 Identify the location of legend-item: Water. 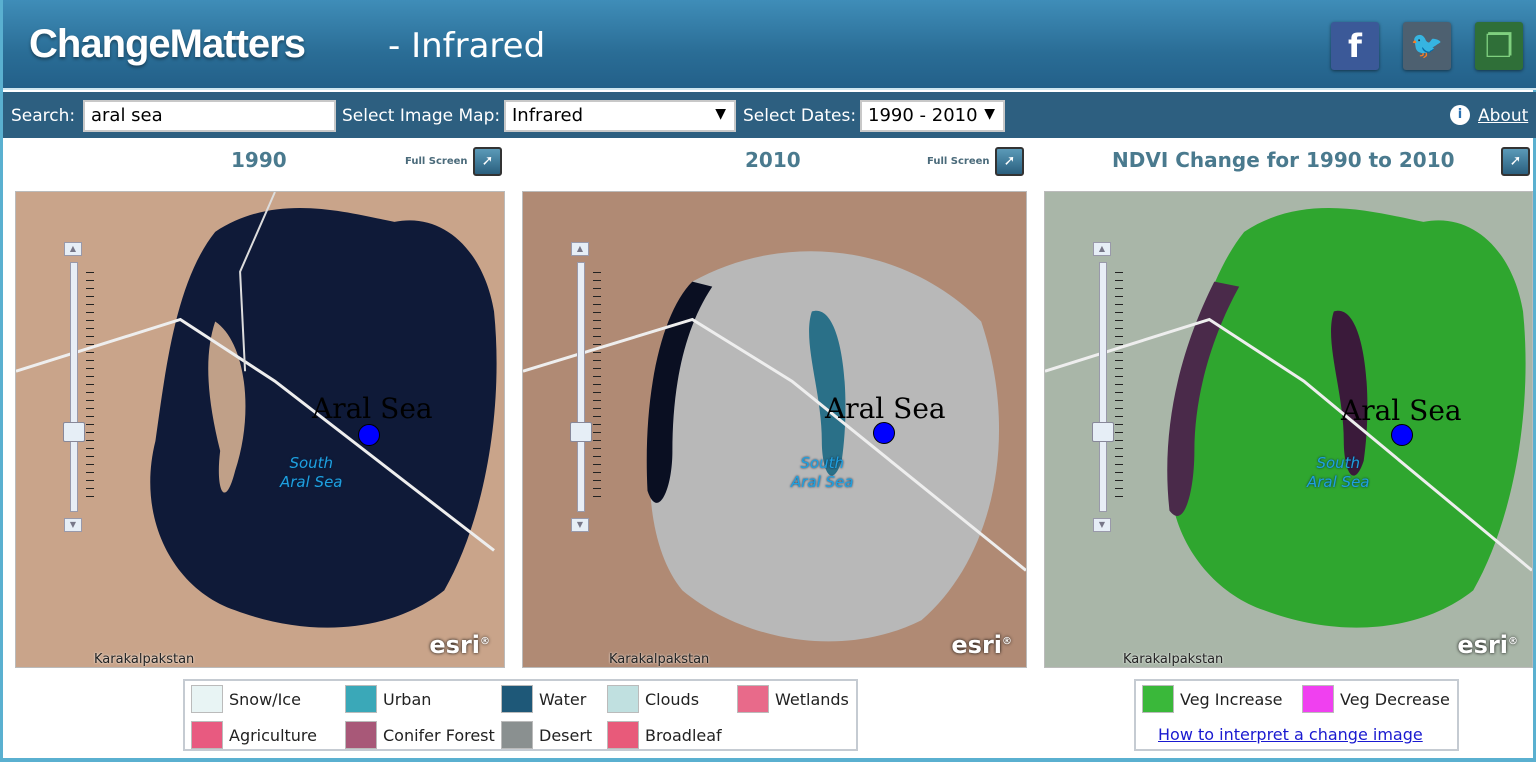
(543, 699).